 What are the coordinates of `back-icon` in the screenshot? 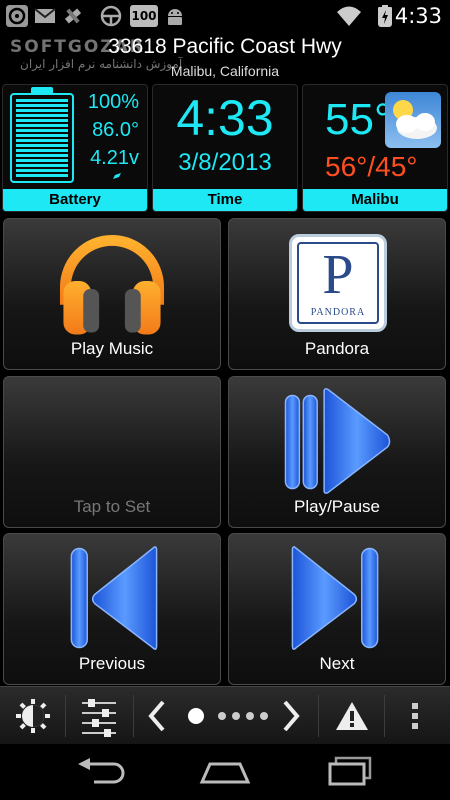 It's located at (100, 772).